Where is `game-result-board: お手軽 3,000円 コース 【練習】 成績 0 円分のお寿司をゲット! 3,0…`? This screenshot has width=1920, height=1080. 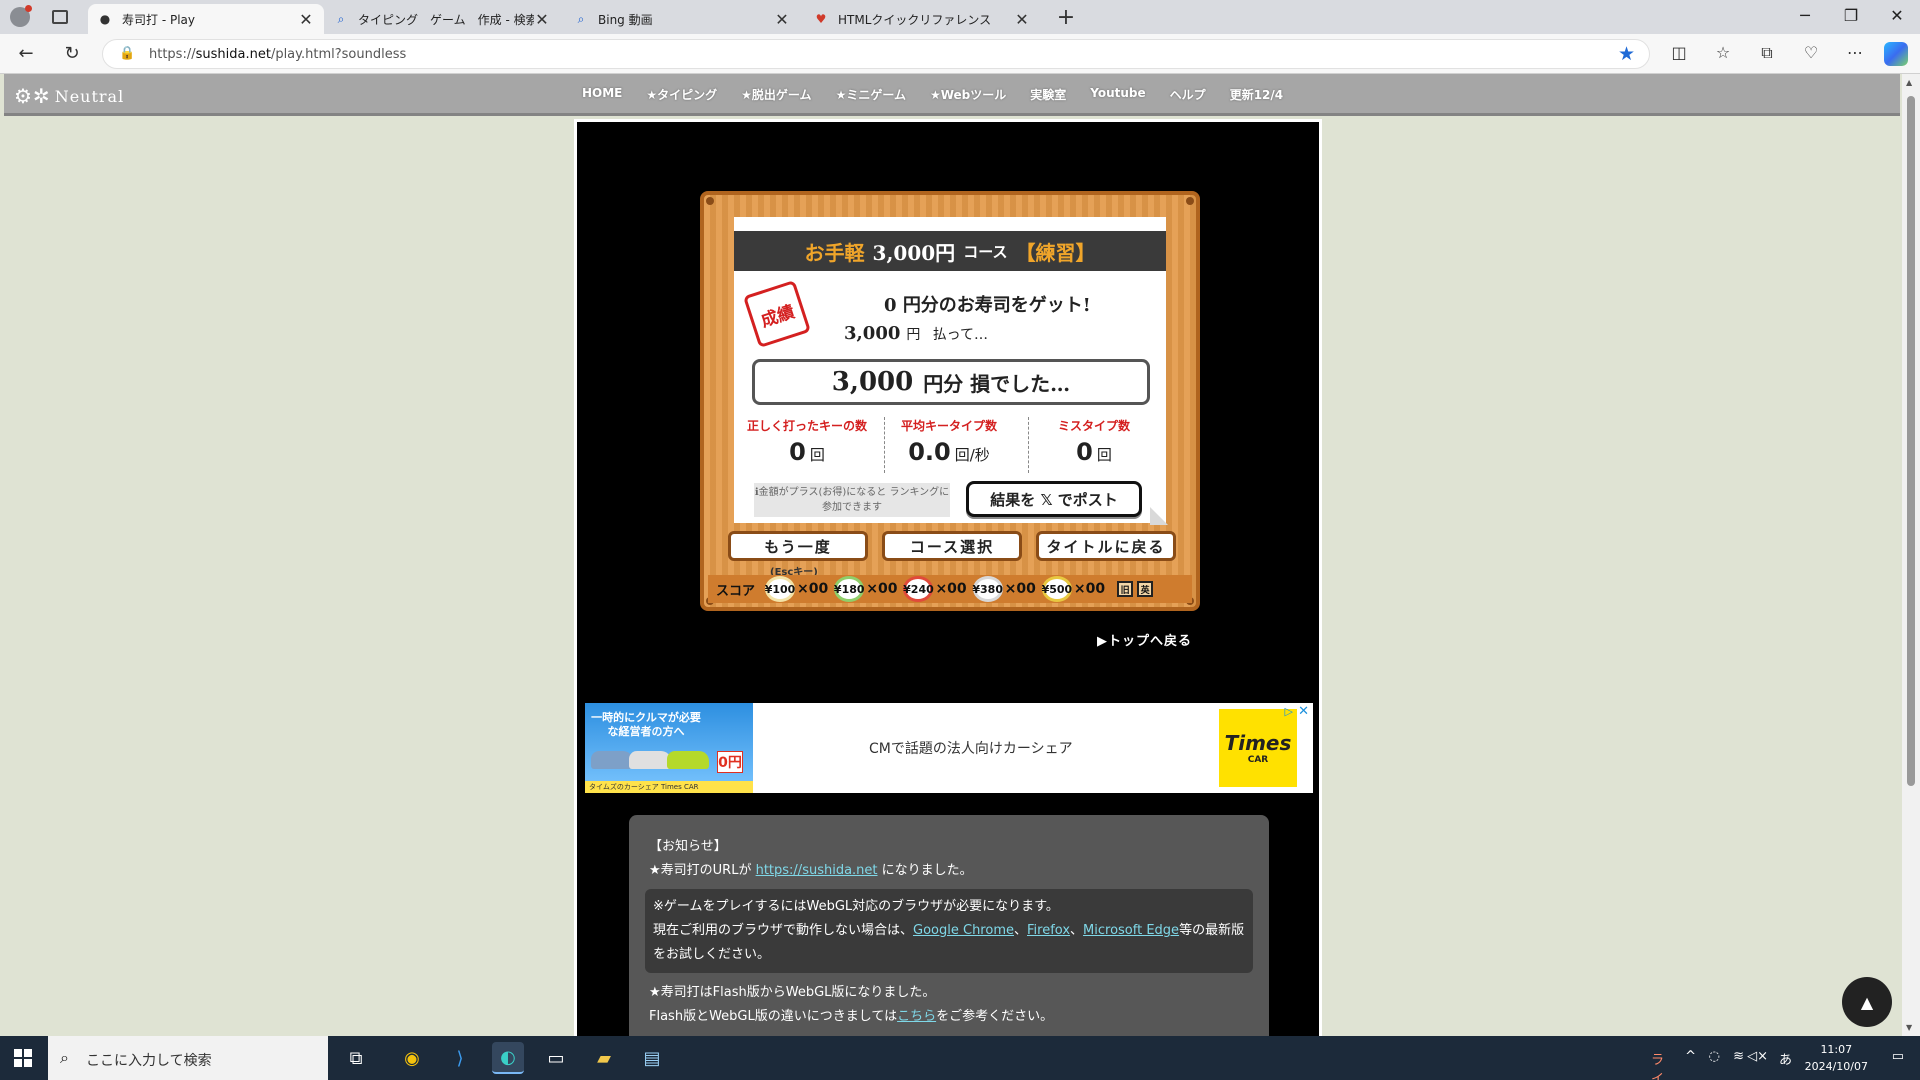
game-result-board: お手軽 3,000円 コース 【練習】 成績 0 円分のお寿司をゲット! 3,0… is located at coordinates (950, 401).